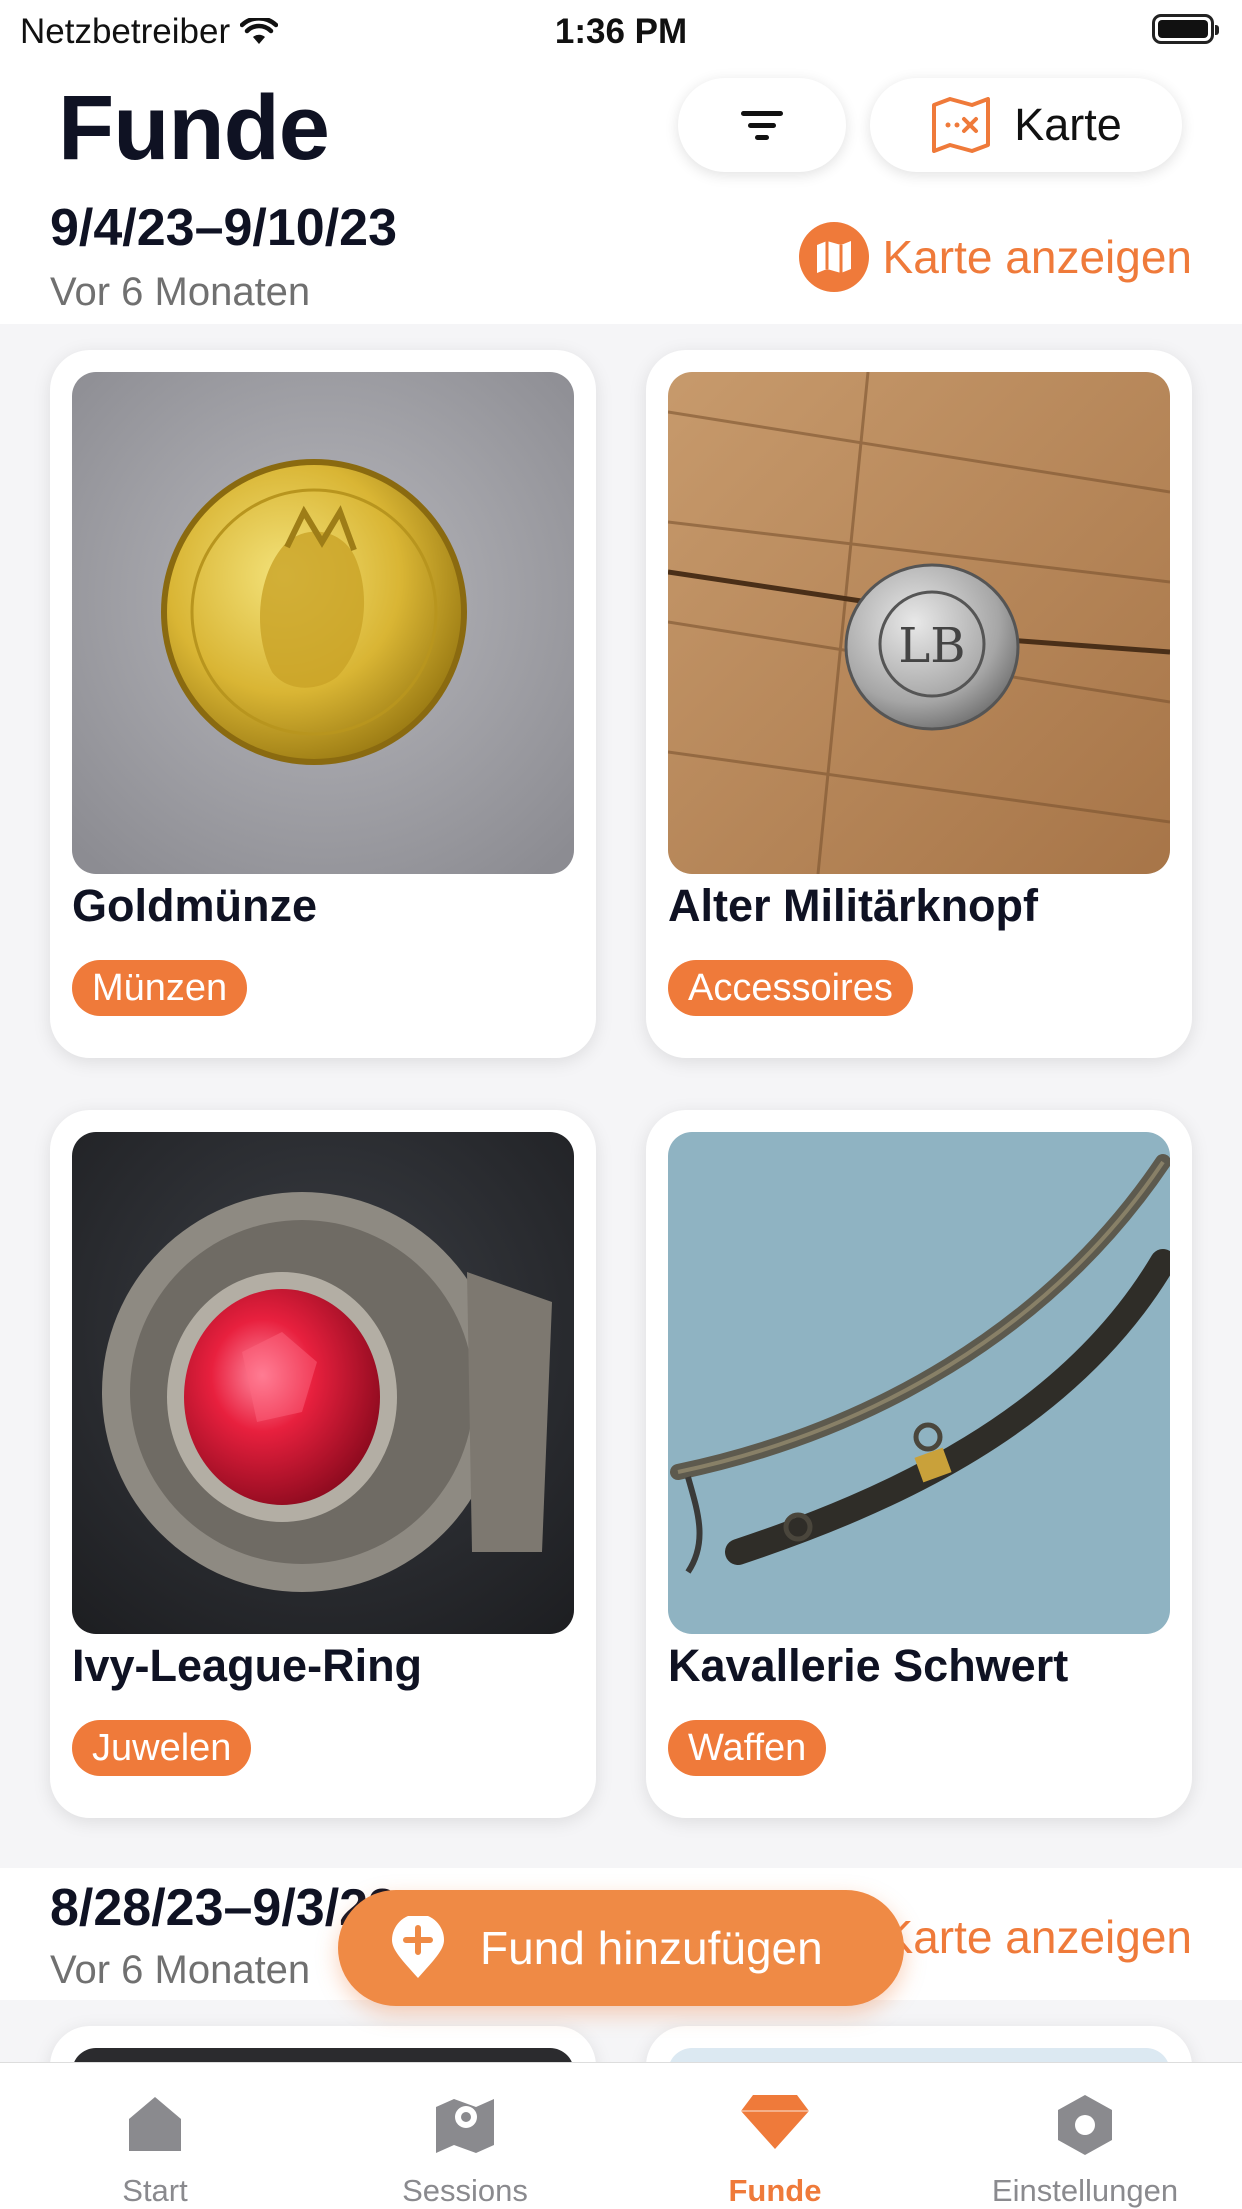 Image resolution: width=1242 pixels, height=2209 pixels. What do you see at coordinates (465, 2126) in the screenshot?
I see `map-pin-icon` at bounding box center [465, 2126].